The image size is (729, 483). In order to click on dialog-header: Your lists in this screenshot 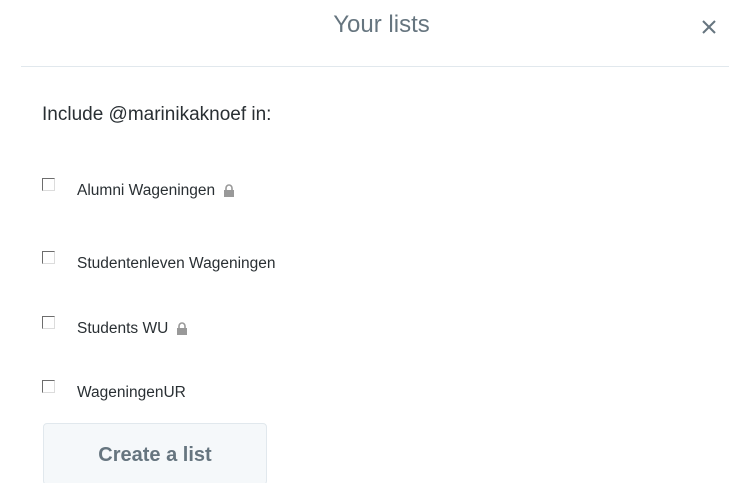, I will do `click(364, 33)`.